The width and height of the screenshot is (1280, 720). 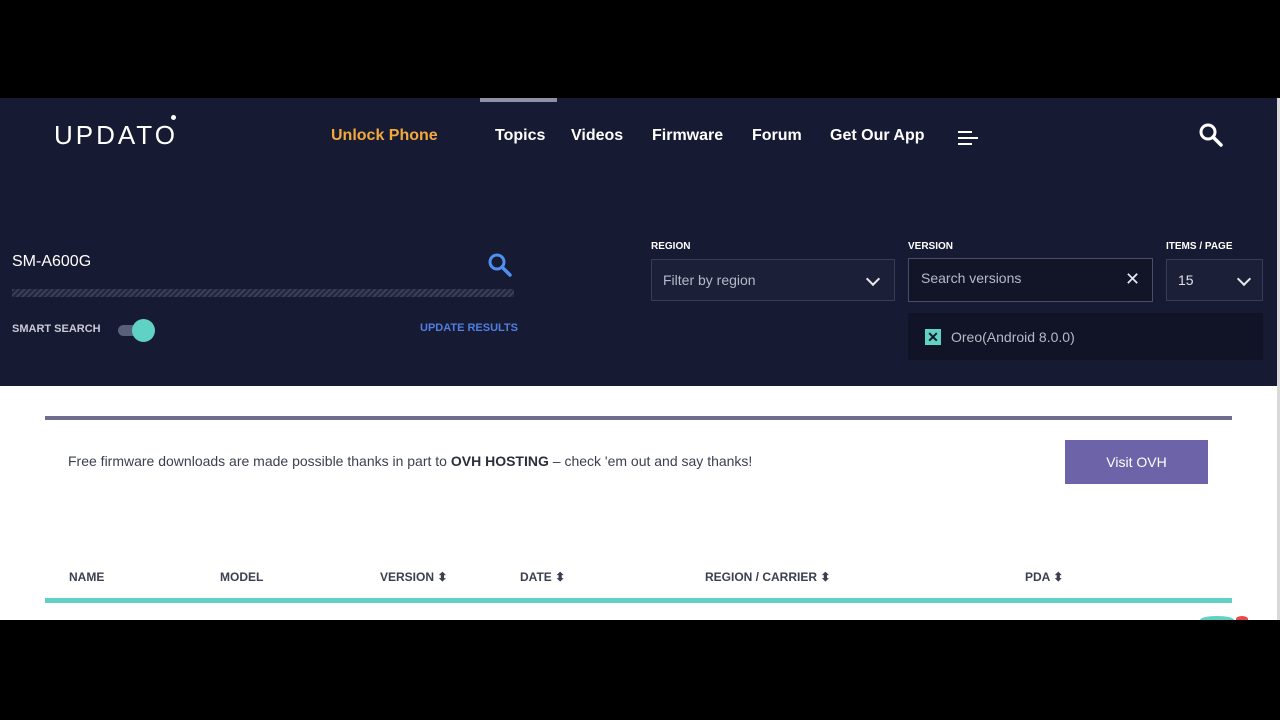 What do you see at coordinates (773, 280) in the screenshot?
I see `region-select: Filter by region` at bounding box center [773, 280].